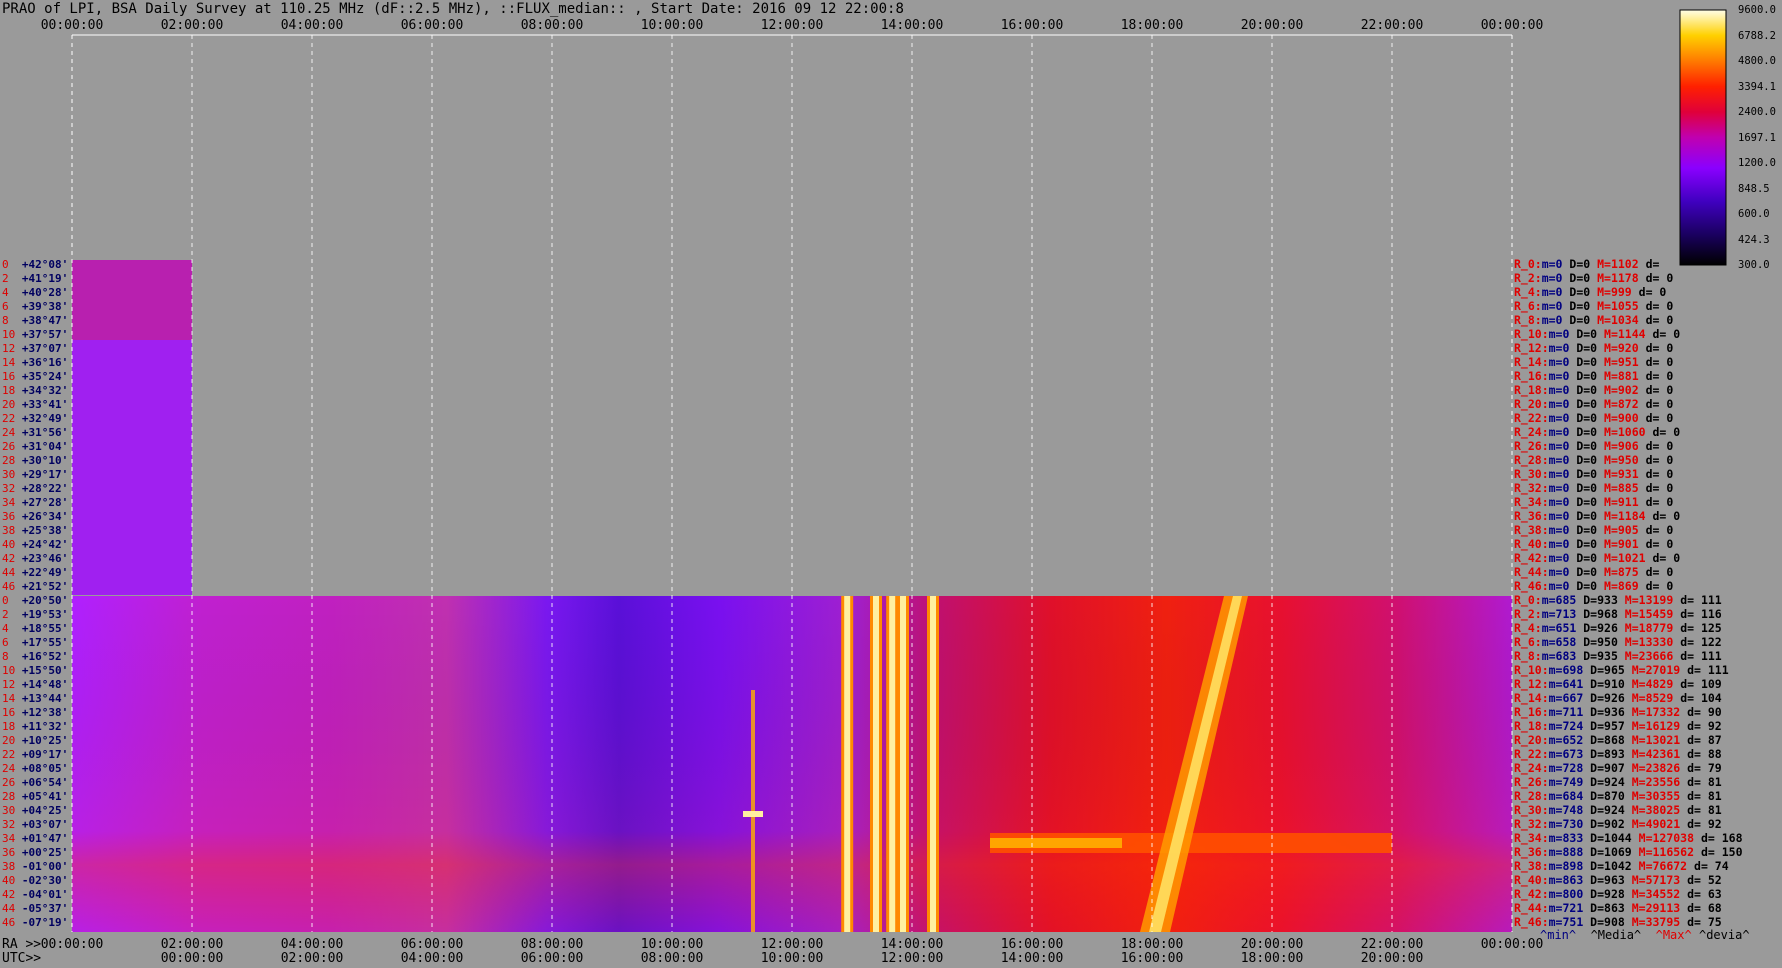 This screenshot has width=1782, height=968. Describe the element at coordinates (45, 544) in the screenshot. I see `row-declination: +24°42'` at that location.